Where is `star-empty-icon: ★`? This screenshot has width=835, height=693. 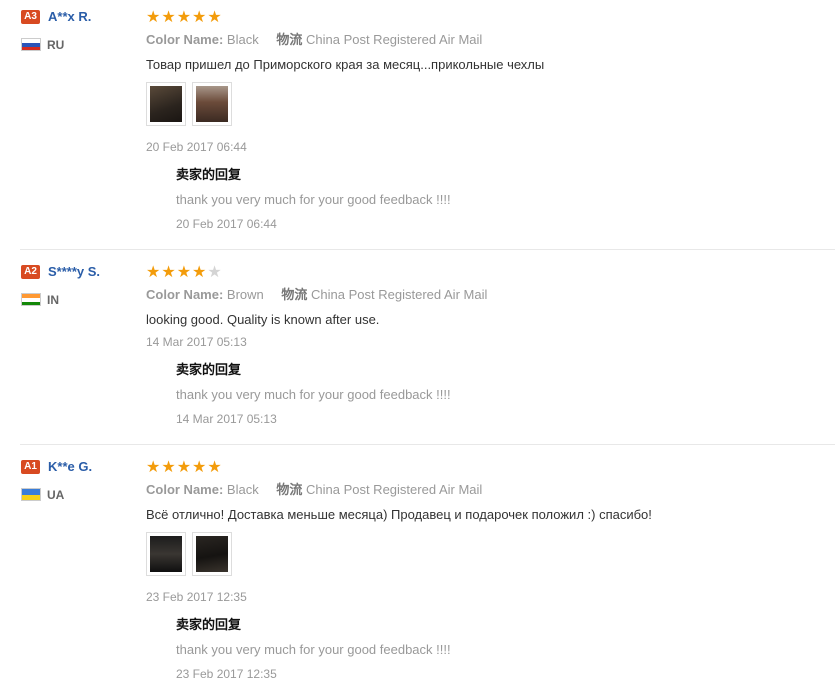
star-empty-icon: ★ is located at coordinates (214, 271).